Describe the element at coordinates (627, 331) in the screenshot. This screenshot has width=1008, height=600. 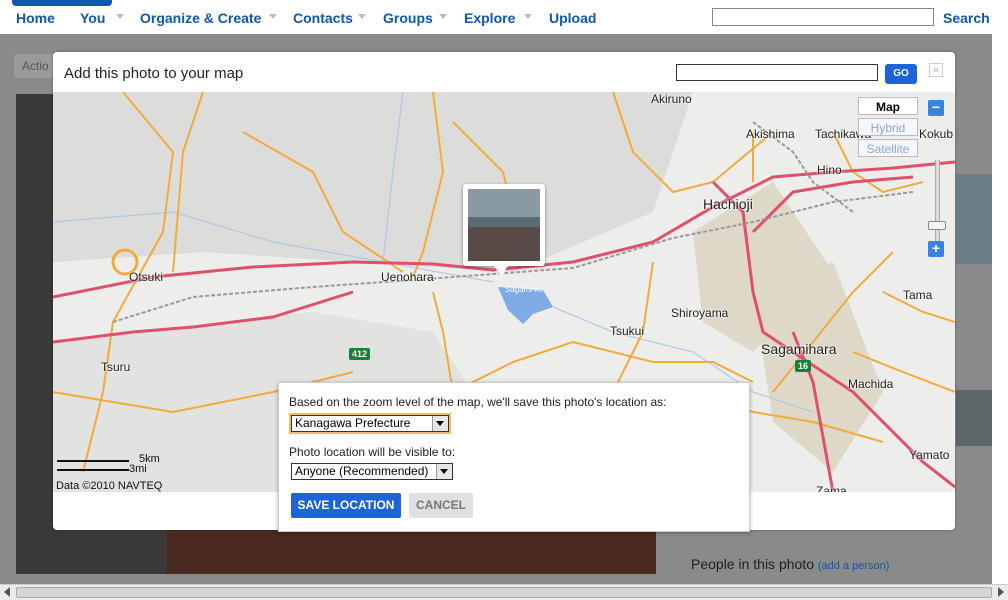
I see `map-label-tsukui: Tsukui` at that location.